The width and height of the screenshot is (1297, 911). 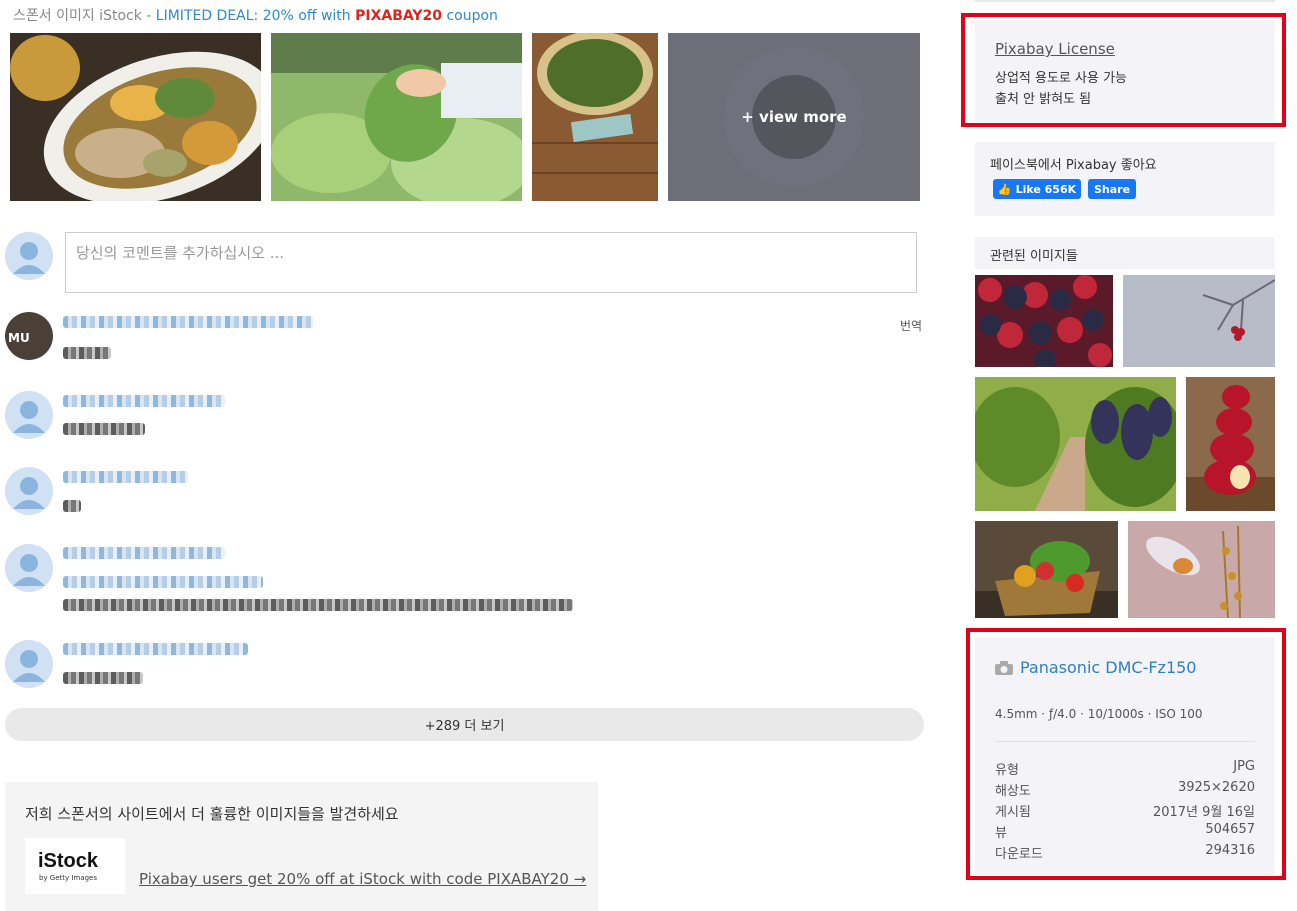 I want to click on load-more-comments-button: +289 더 보기, so click(x=464, y=724).